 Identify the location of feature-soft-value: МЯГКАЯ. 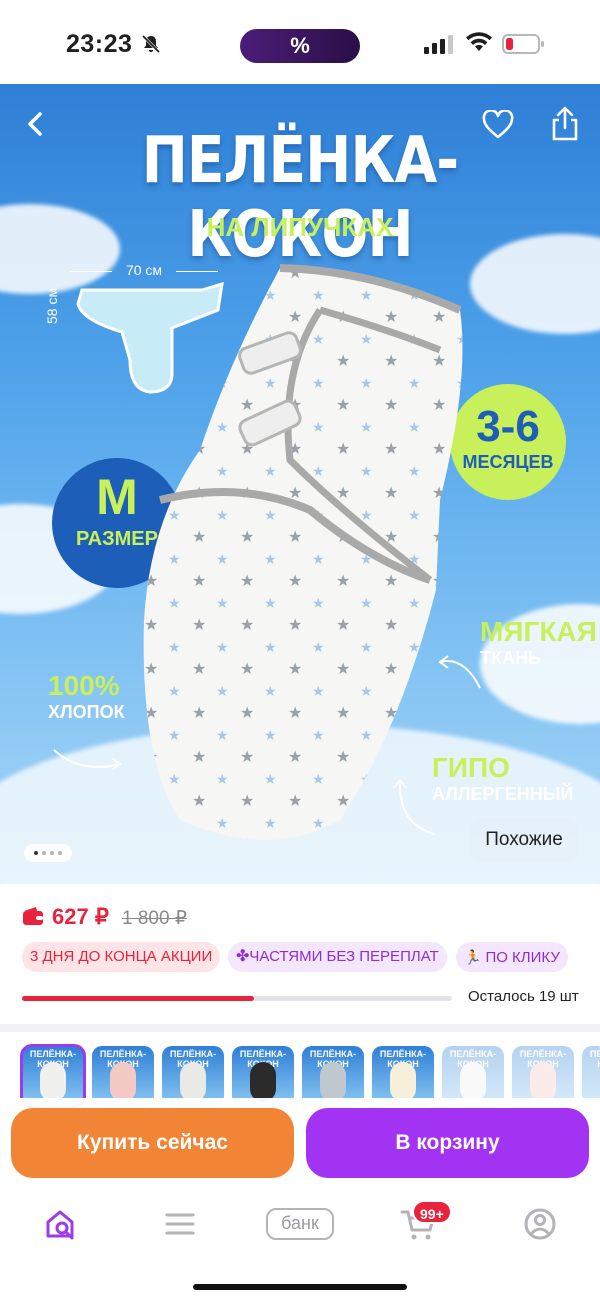
(538, 631).